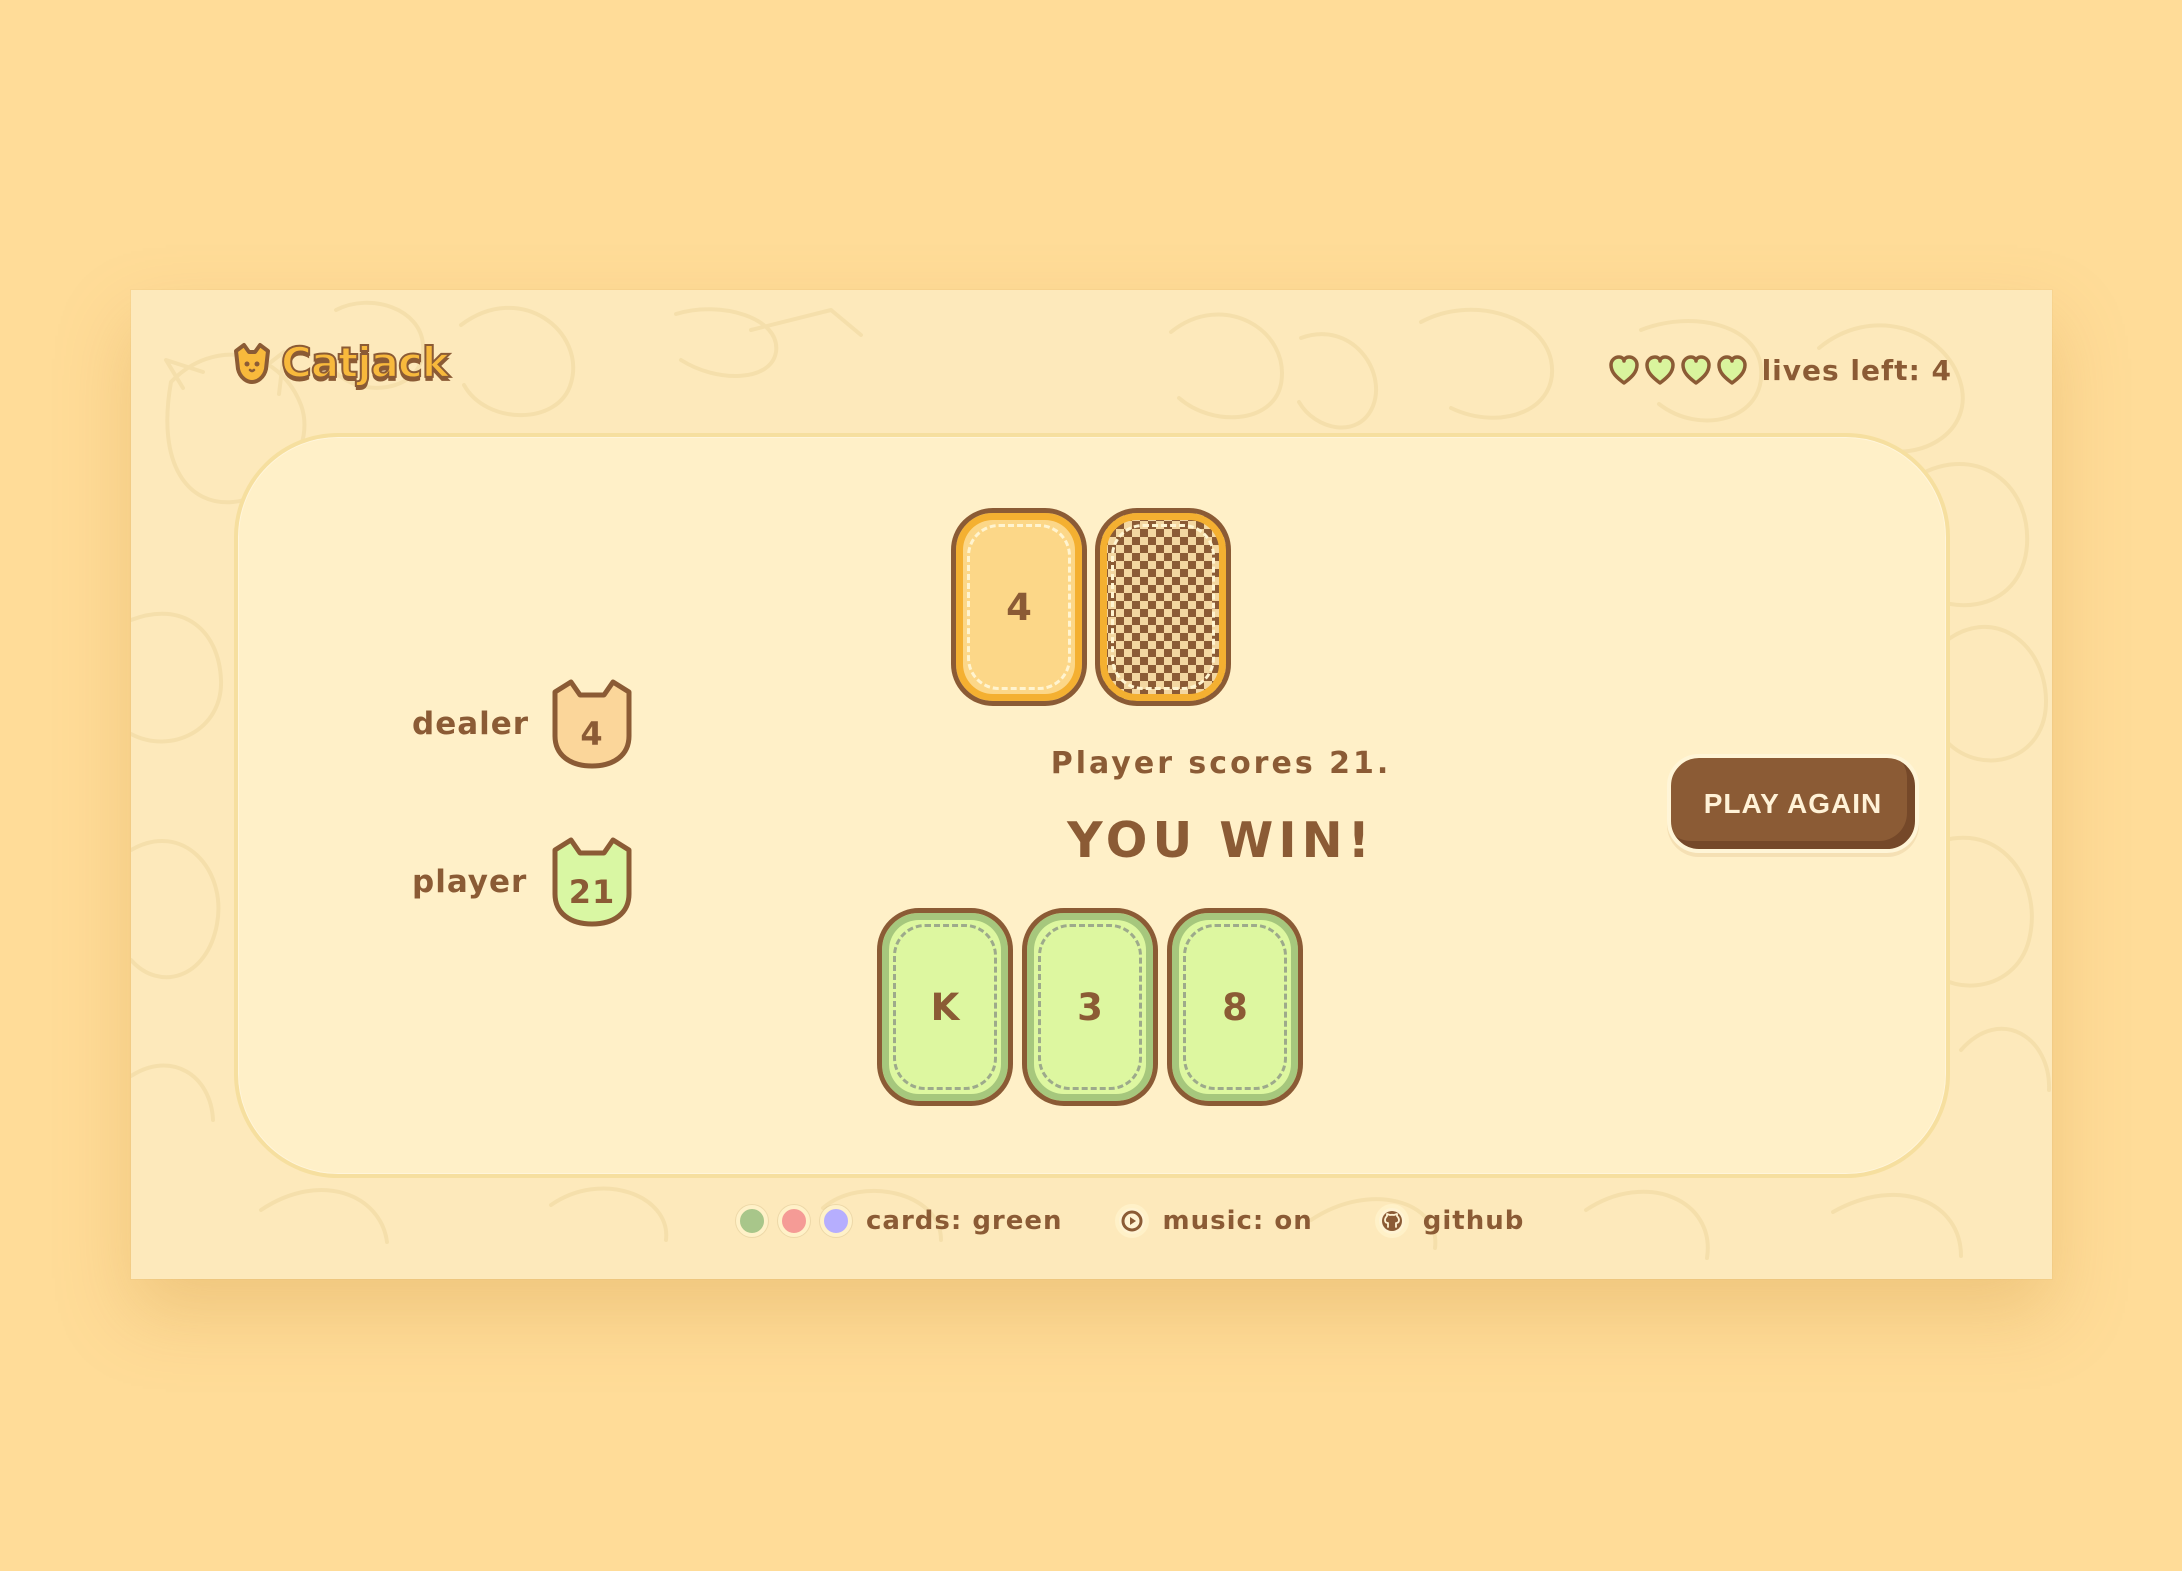 This screenshot has width=2182, height=1571. I want to click on card-color-options, so click(794, 1221).